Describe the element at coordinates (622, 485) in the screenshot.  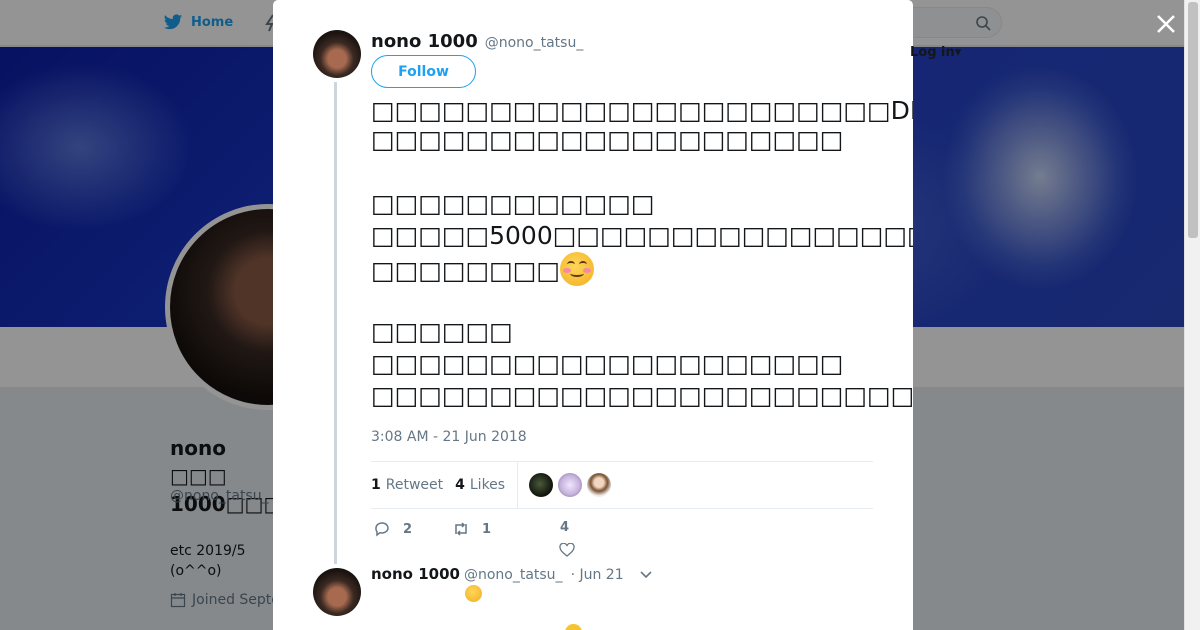
I see `tweet-stats: 1 Retweet 4 Likes` at that location.